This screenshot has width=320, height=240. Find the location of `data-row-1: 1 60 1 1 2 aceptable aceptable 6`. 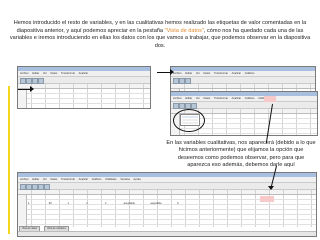

data-row-1: 1 60 1 1 2 aceptable aceptable 6 is located at coordinates (108, 203).